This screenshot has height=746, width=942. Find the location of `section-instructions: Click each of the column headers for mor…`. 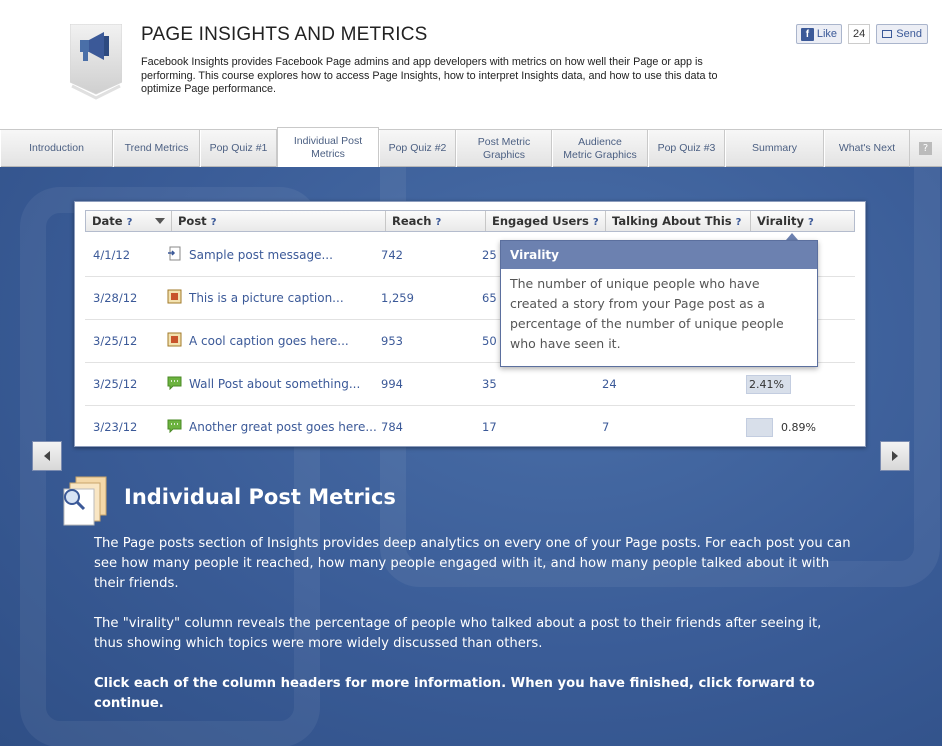

section-instructions: Click each of the column headers for mor… is located at coordinates (454, 693).